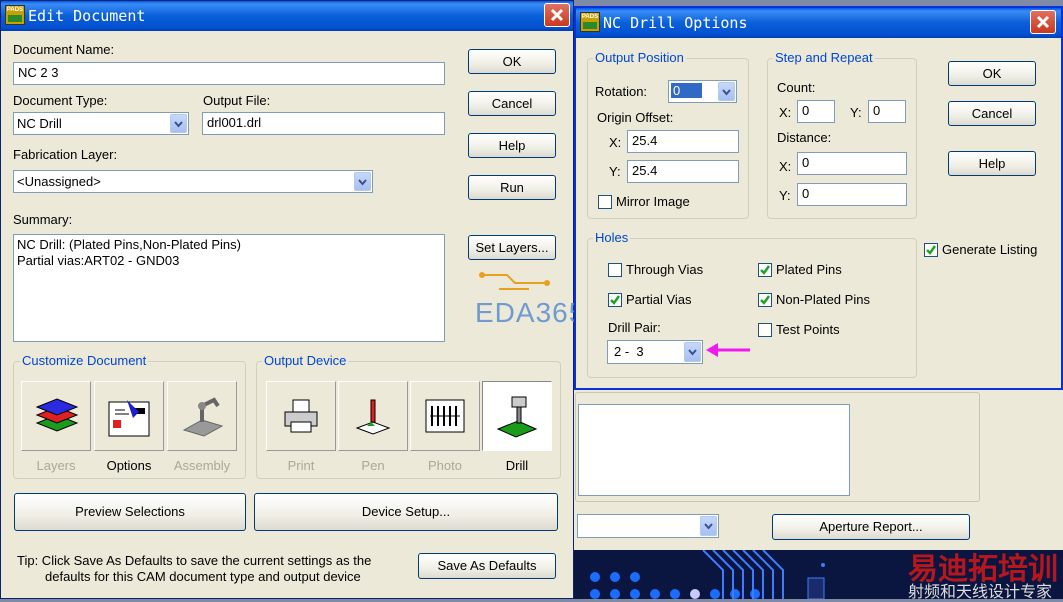 The width and height of the screenshot is (1063, 602). I want to click on partial-vias-checkbox, so click(615, 300).